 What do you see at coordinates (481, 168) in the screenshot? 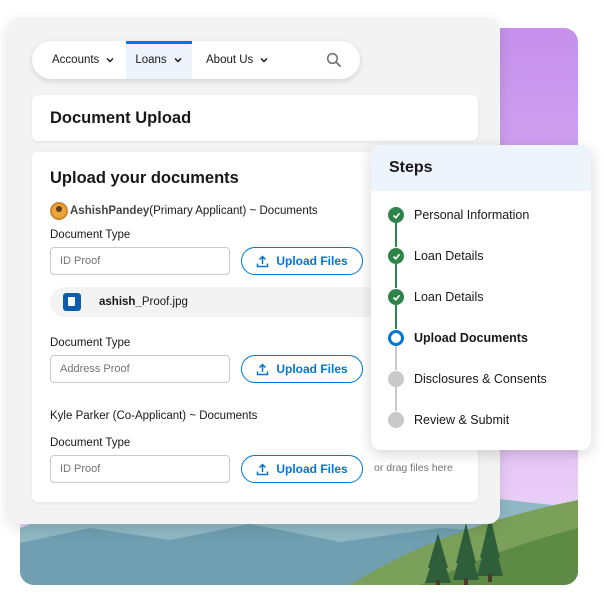
I see `steps-title: Steps` at bounding box center [481, 168].